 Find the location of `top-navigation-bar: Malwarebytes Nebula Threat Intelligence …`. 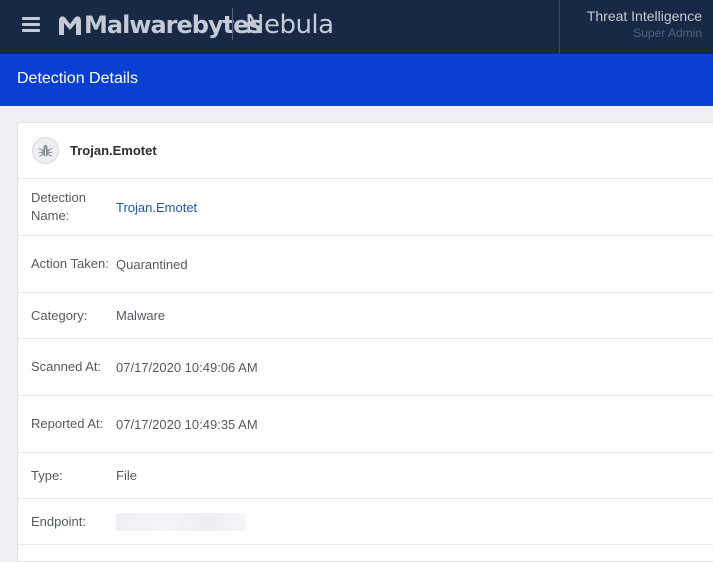

top-navigation-bar: Malwarebytes Nebula Threat Intelligence … is located at coordinates (356, 27).